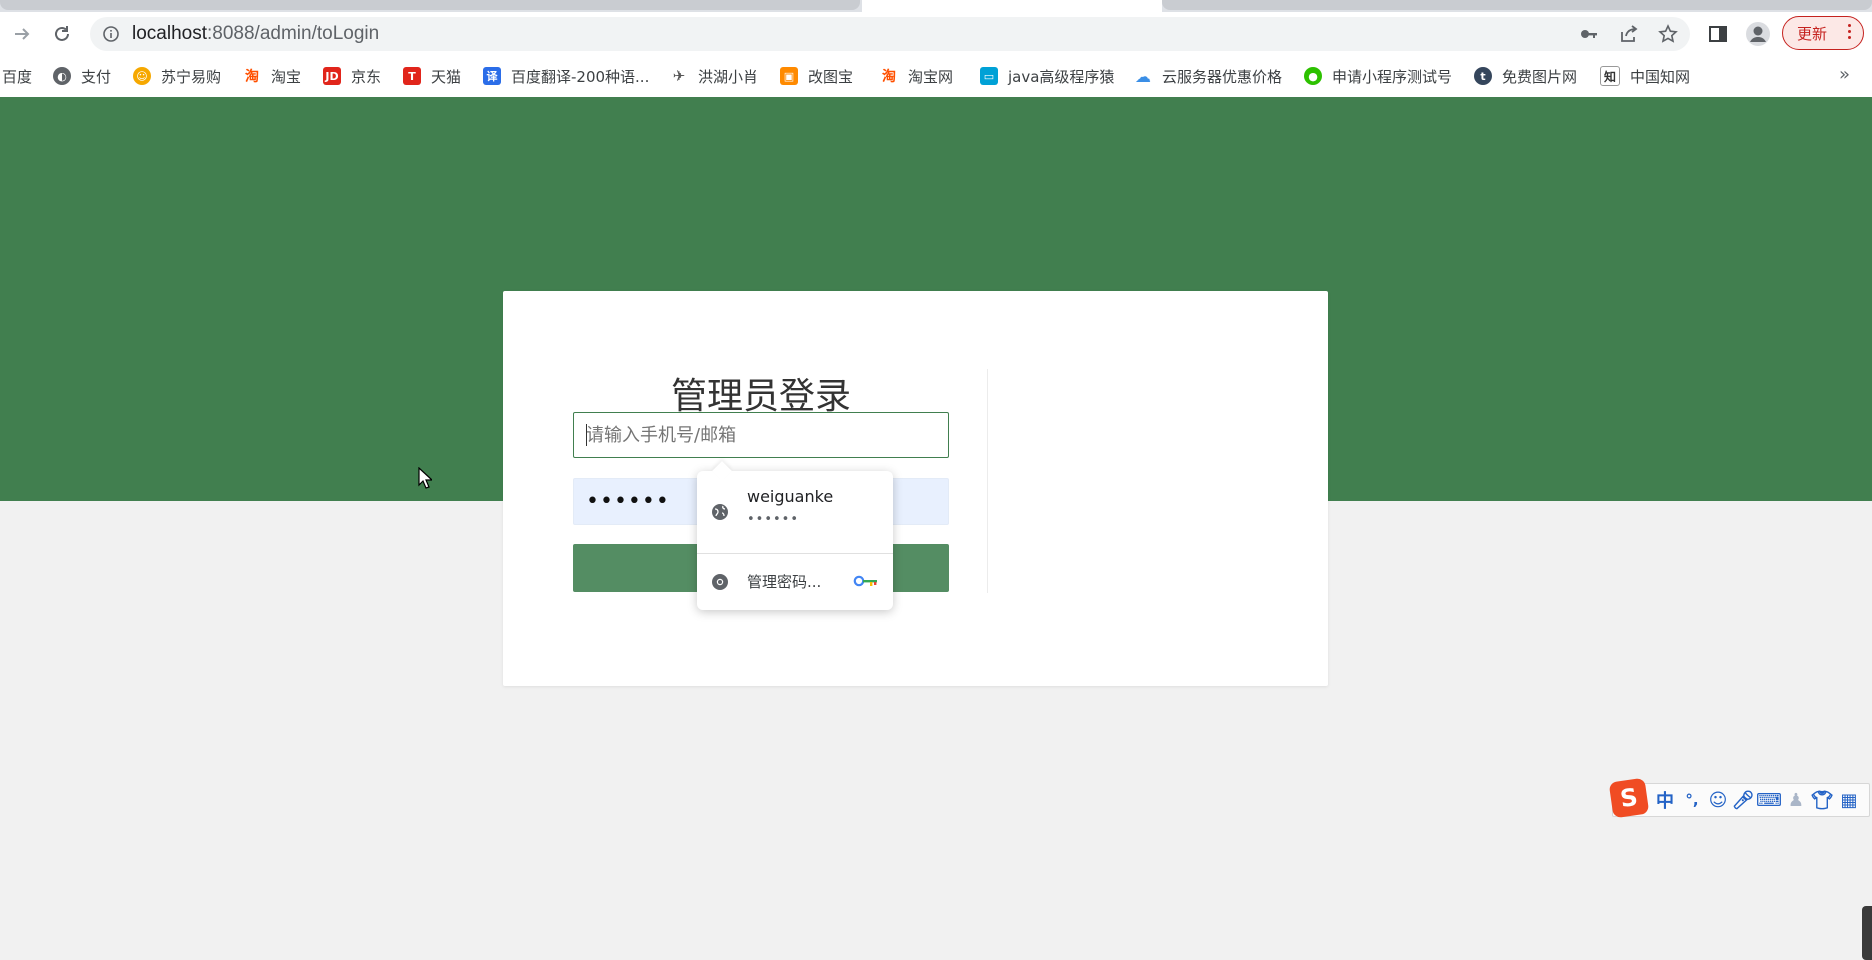  What do you see at coordinates (412, 76) in the screenshot?
I see `tmall-icon: T` at bounding box center [412, 76].